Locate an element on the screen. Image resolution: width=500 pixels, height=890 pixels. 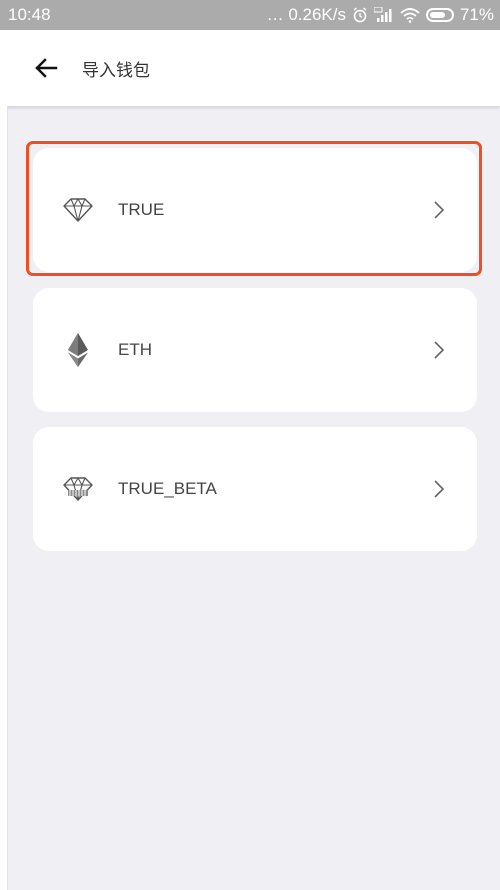
ethereum-icon is located at coordinates (78, 350).